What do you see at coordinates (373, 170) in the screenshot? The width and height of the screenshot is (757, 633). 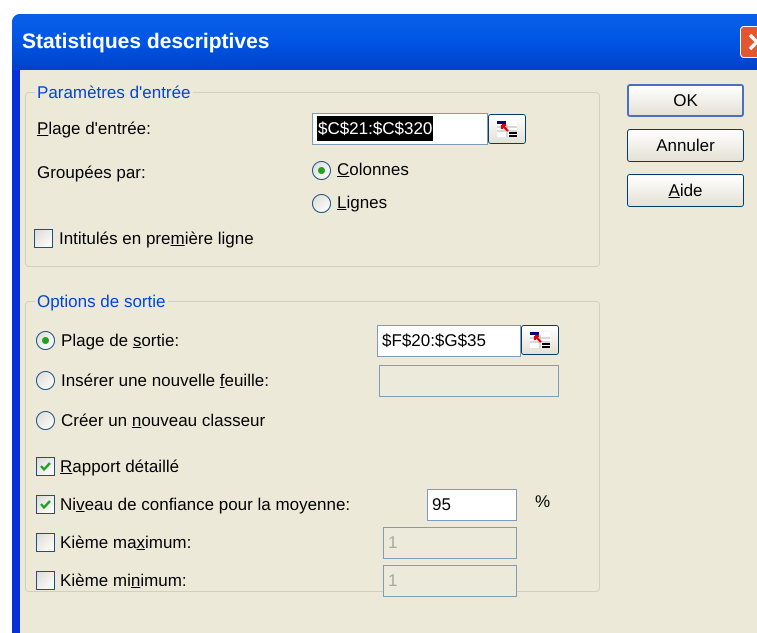 I see `option-label: Colonnes` at bounding box center [373, 170].